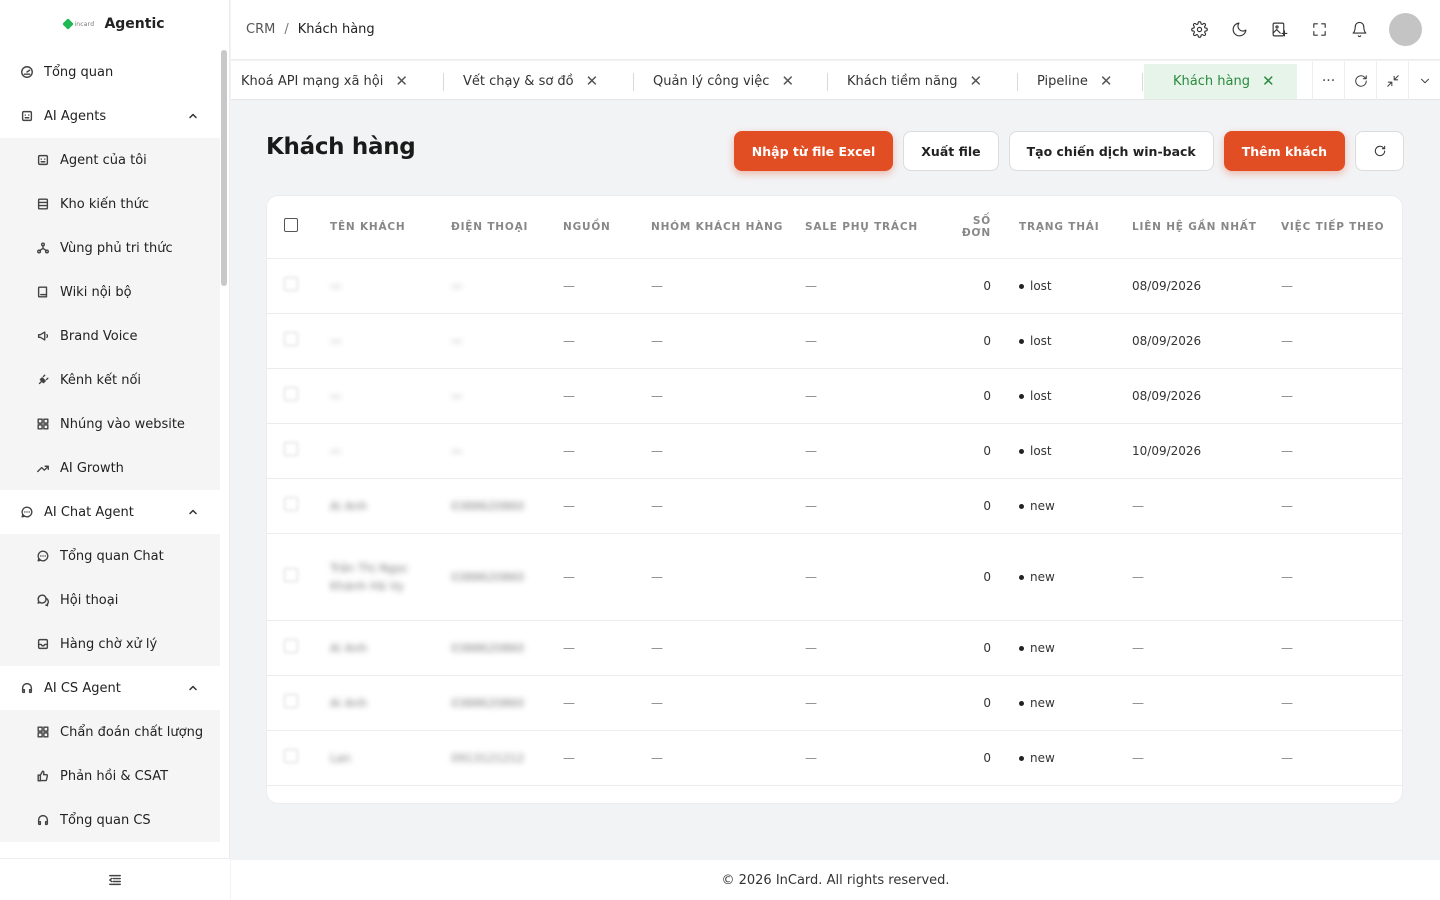  I want to click on sidebar-group-ai-chat-agent: AI Chat Agent, so click(110, 512).